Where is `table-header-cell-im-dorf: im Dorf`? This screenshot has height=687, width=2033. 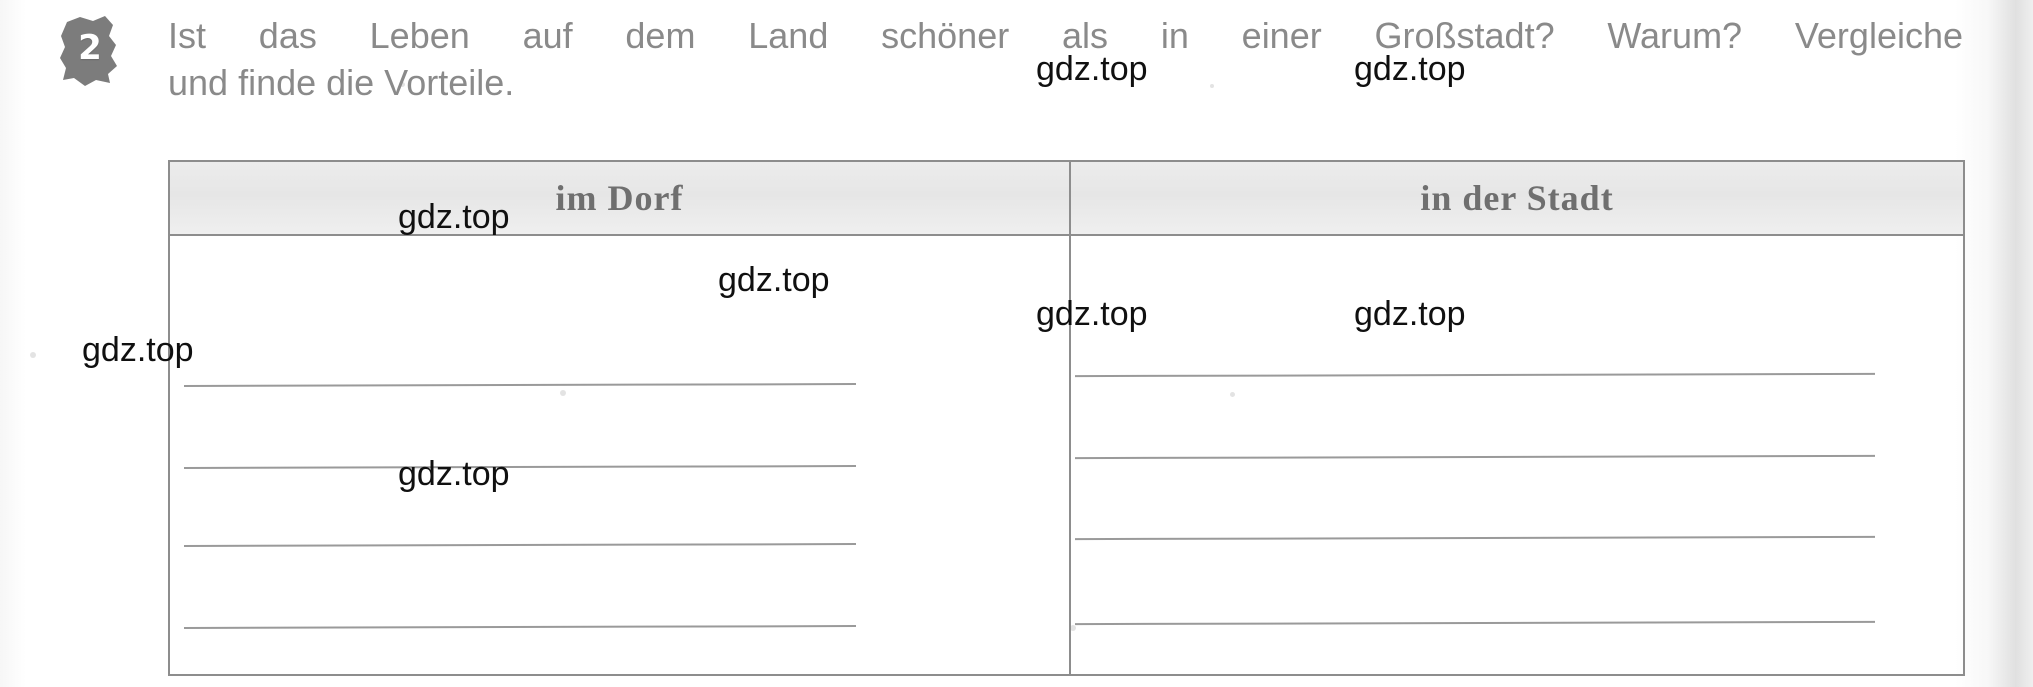
table-header-cell-im-dorf: im Dorf is located at coordinates (619, 198).